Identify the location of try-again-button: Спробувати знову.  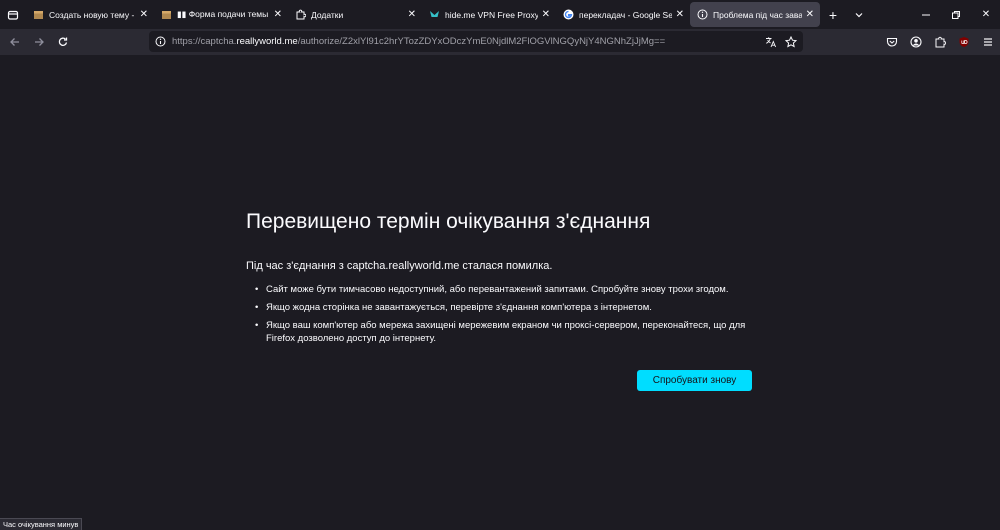
(694, 380).